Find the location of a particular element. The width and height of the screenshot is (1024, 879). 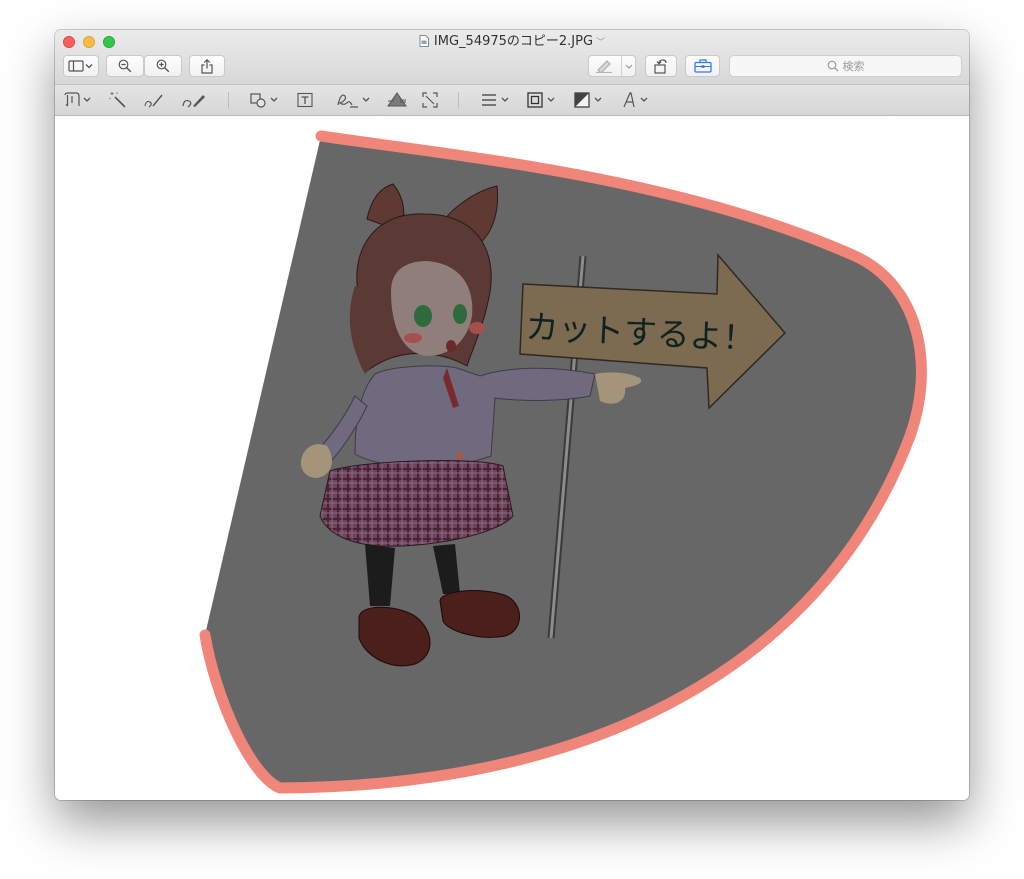

shape-style-tool is located at coordinates (496, 100).